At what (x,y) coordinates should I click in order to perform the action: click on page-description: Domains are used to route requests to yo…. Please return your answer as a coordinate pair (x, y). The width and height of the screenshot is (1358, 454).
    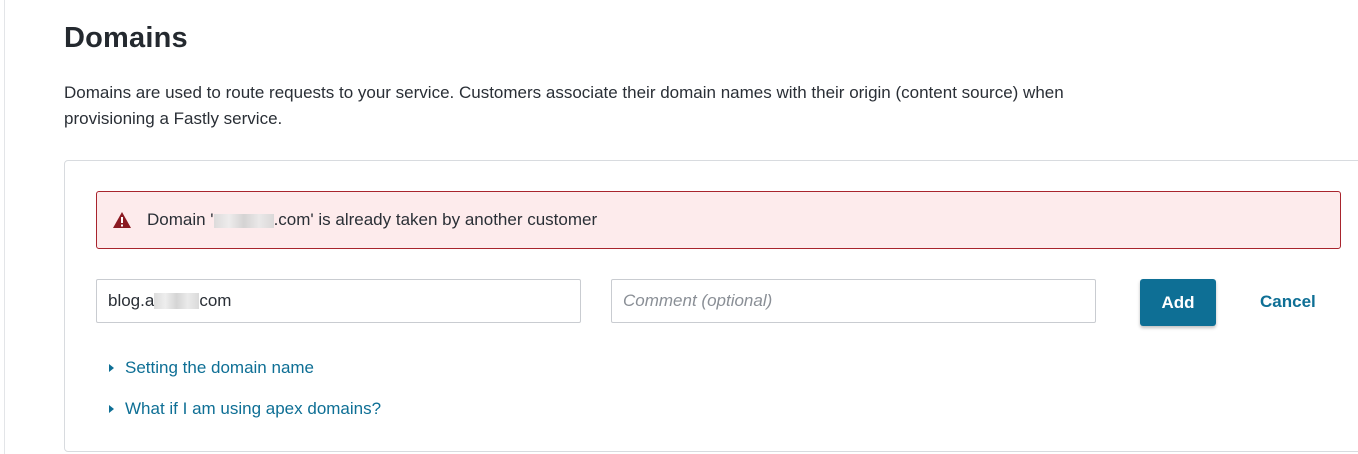
    Looking at the image, I should click on (564, 105).